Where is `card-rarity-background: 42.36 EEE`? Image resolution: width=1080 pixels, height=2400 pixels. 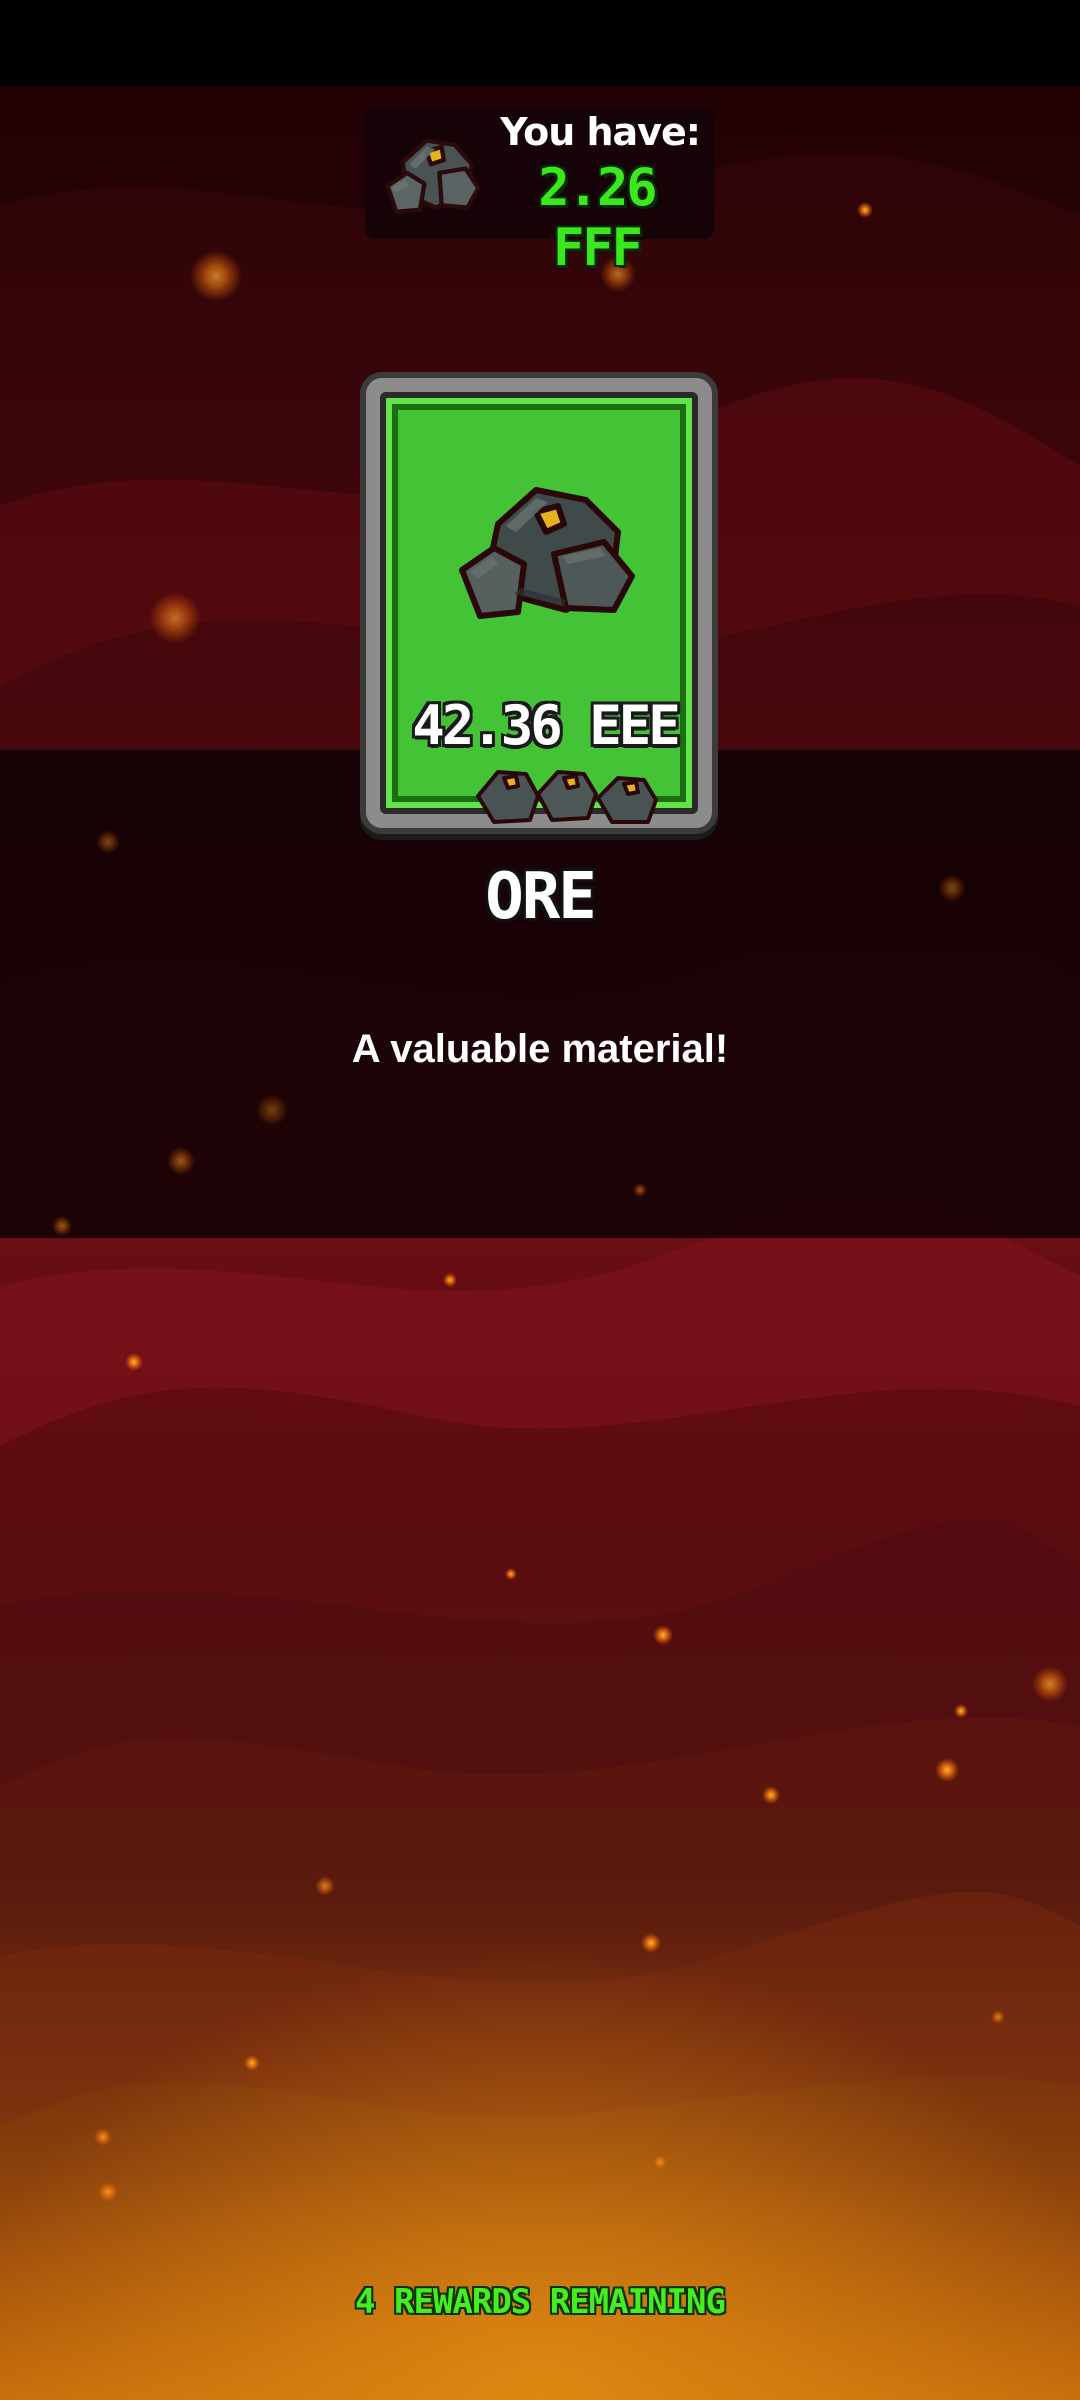
card-rarity-background: 42.36 EEE is located at coordinates (539, 611).